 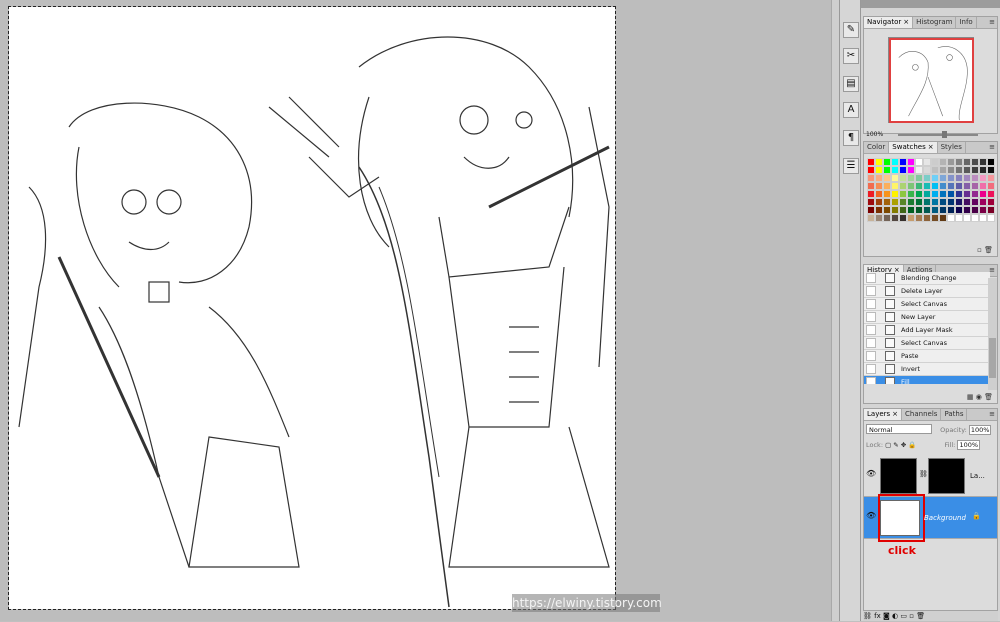 I want to click on link-layers-icon: ⛓, so click(x=867, y=616).